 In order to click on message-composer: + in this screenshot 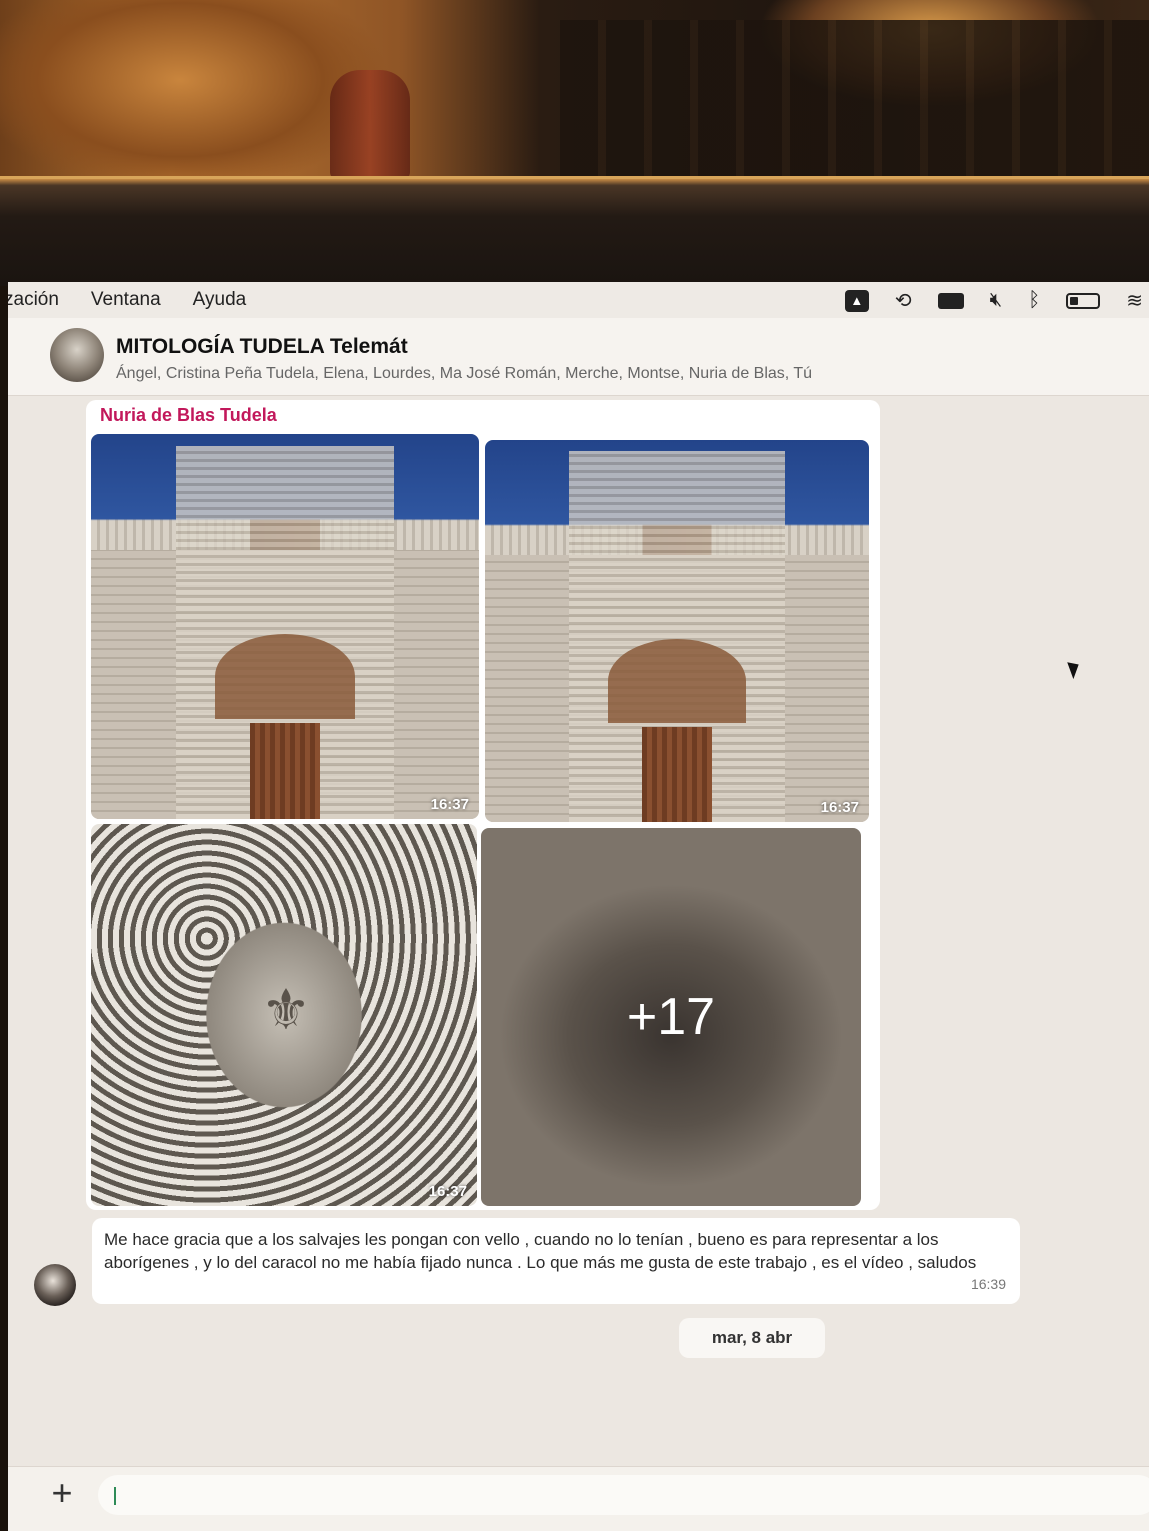, I will do `click(578, 1498)`.